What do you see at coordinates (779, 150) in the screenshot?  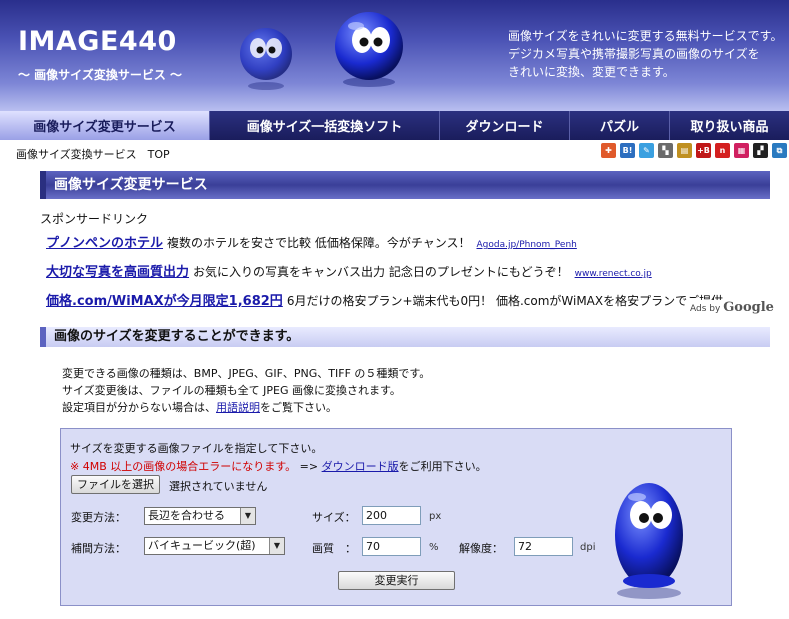 I see `share-icon: ⧉` at bounding box center [779, 150].